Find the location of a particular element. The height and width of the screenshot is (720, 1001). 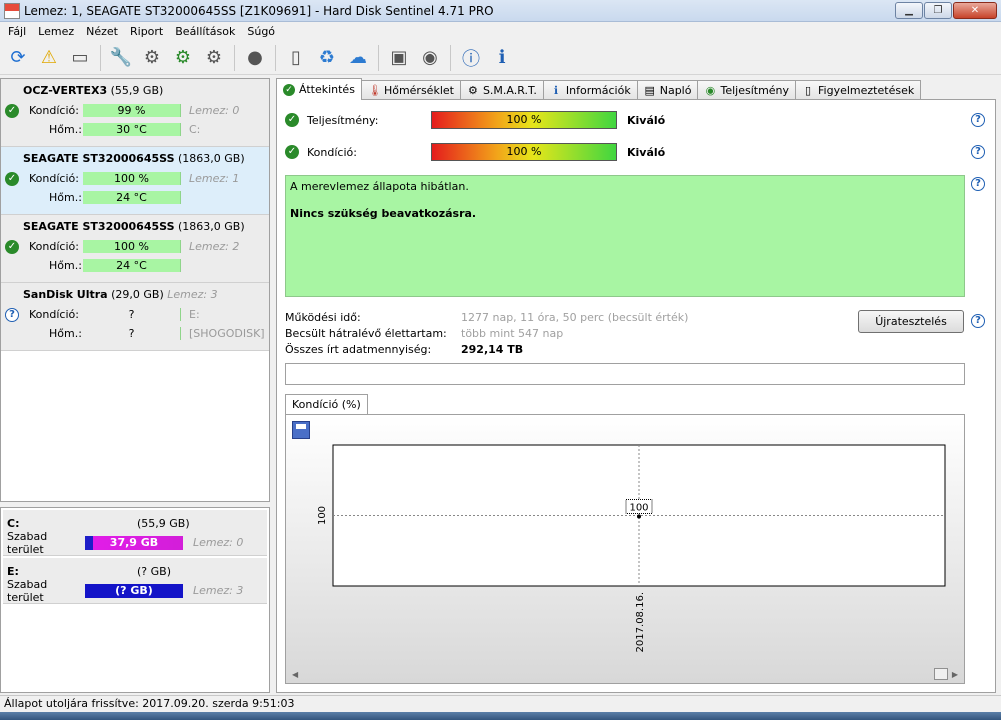

circle-icon: ● is located at coordinates (255, 58).